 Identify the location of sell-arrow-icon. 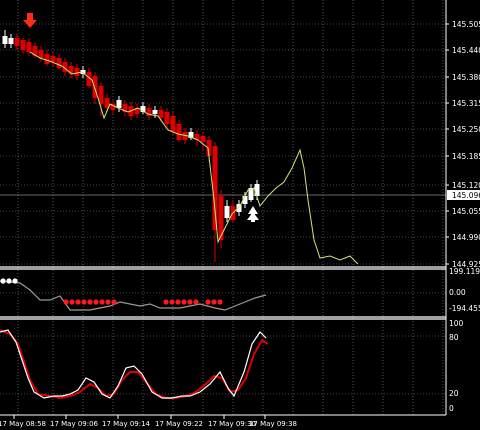
(30, 20).